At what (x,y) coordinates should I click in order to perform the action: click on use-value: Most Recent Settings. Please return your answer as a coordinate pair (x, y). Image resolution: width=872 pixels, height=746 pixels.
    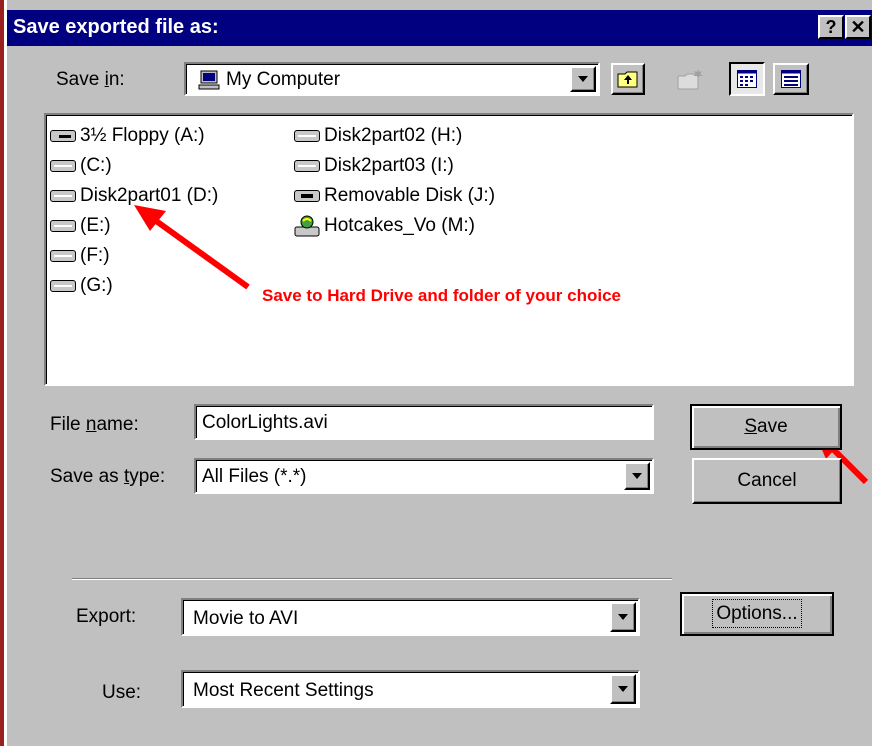
    Looking at the image, I should click on (283, 690).